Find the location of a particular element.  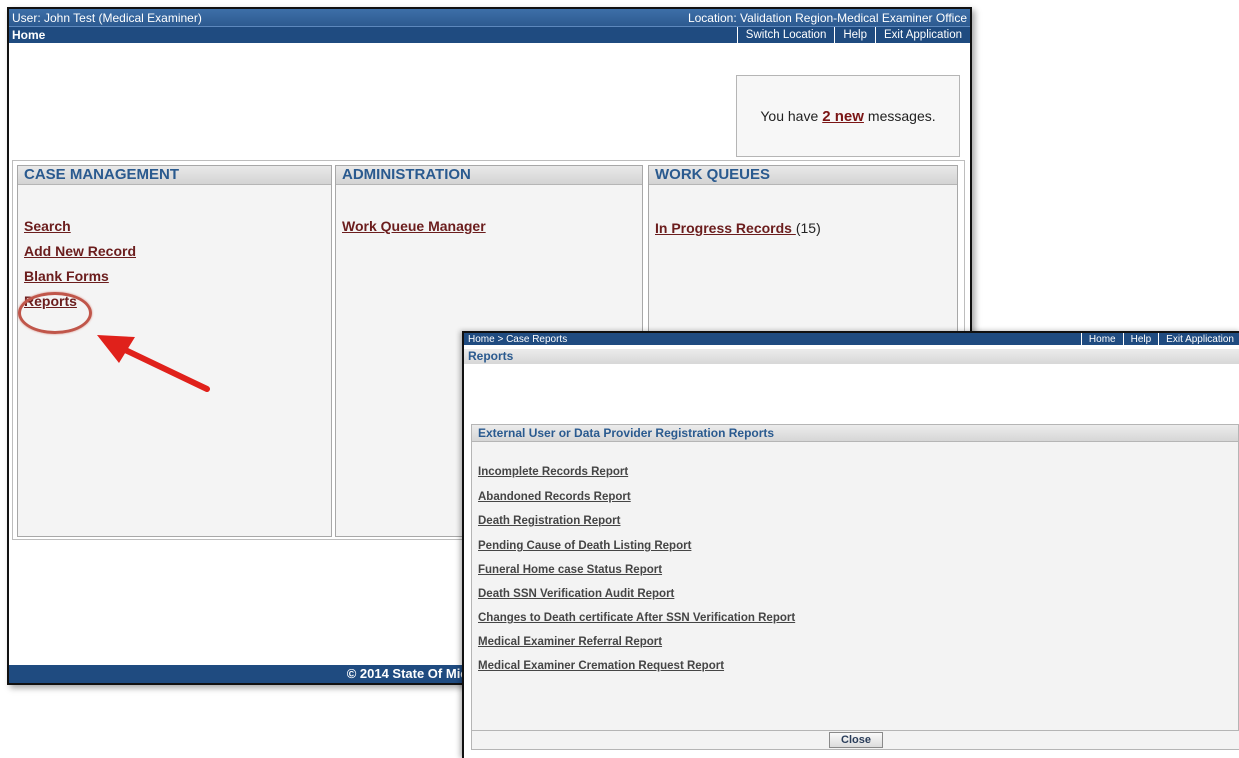

switch-location-link: Switch Location is located at coordinates (785, 35).